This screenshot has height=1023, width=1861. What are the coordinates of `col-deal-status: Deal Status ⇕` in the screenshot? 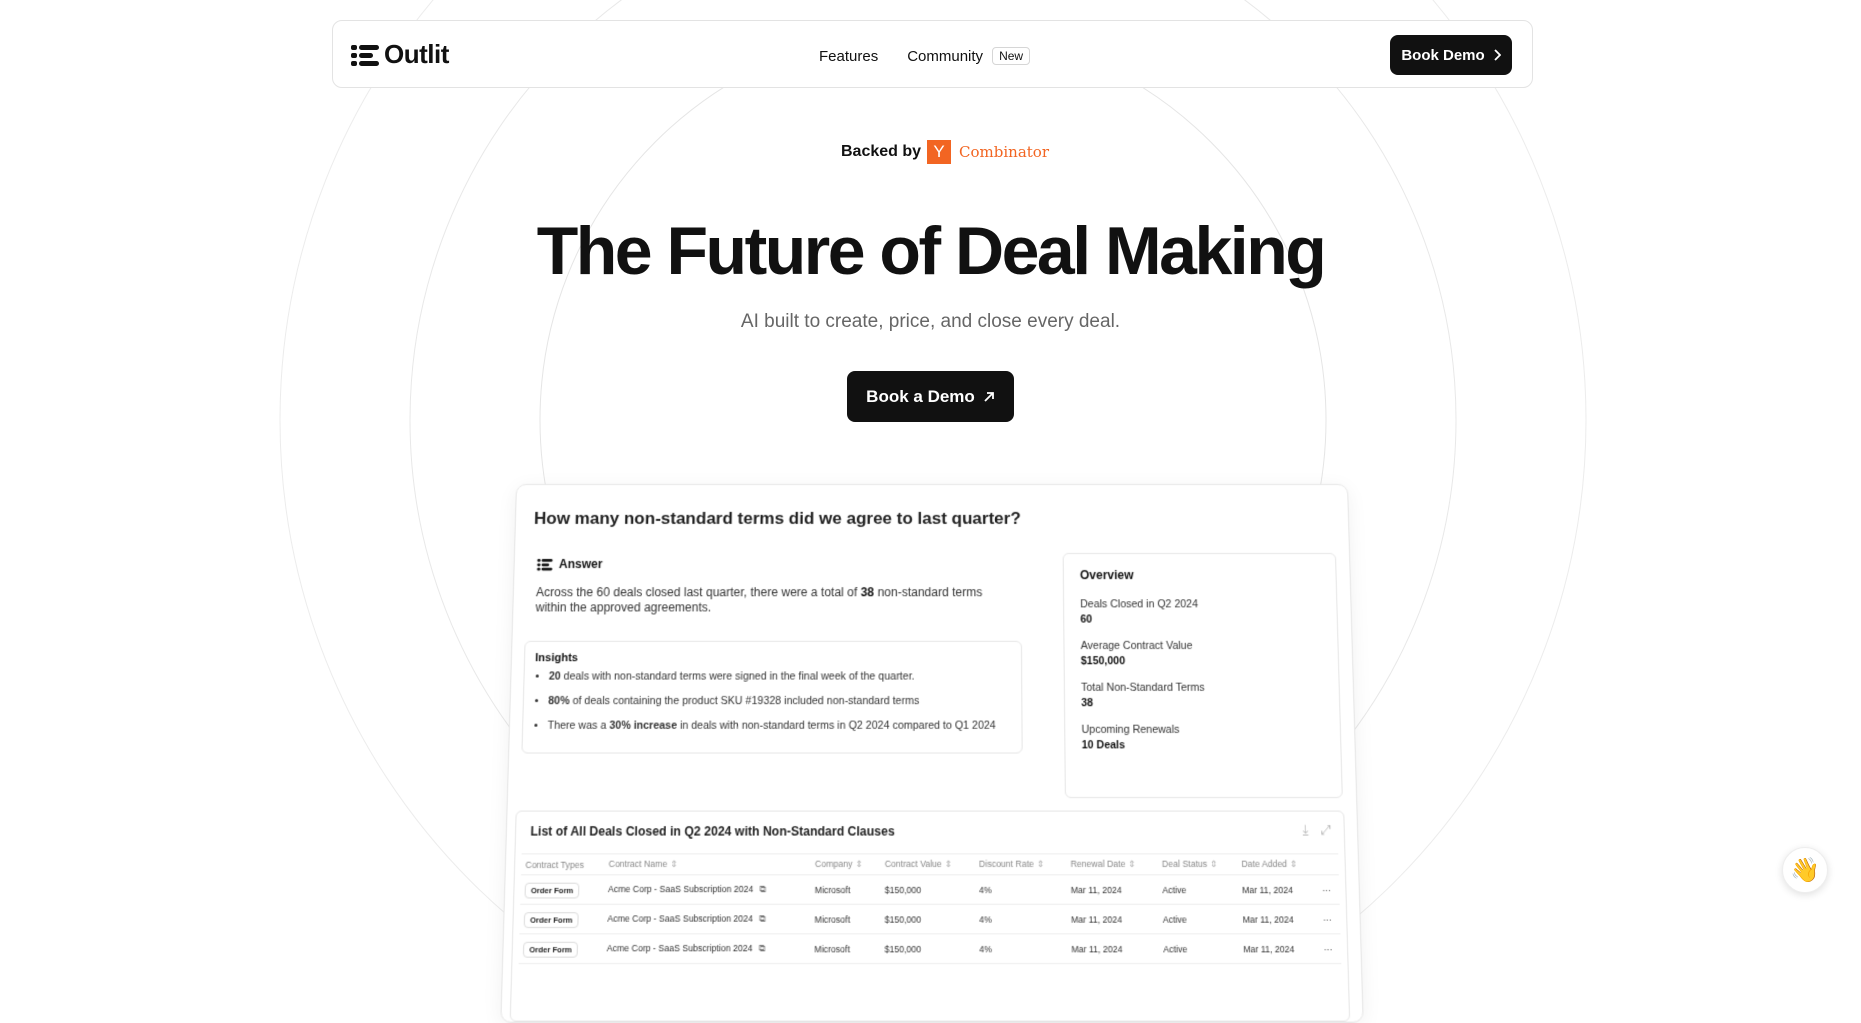 It's located at (1197, 864).